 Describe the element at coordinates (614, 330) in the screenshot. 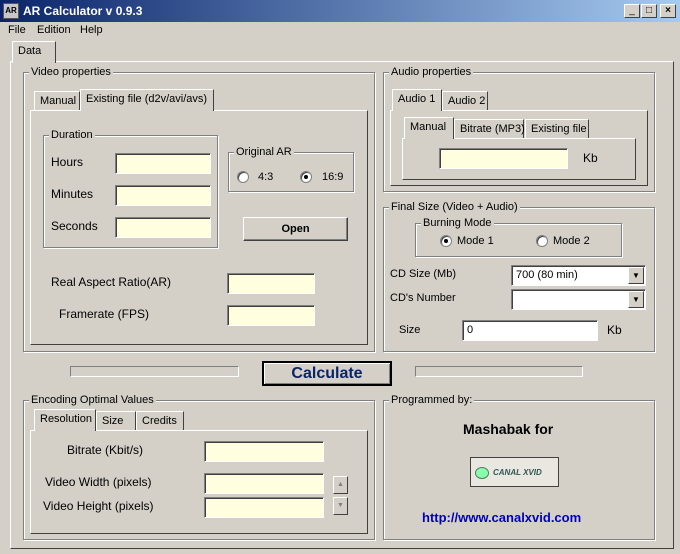

I see `size-unit: Kb` at that location.